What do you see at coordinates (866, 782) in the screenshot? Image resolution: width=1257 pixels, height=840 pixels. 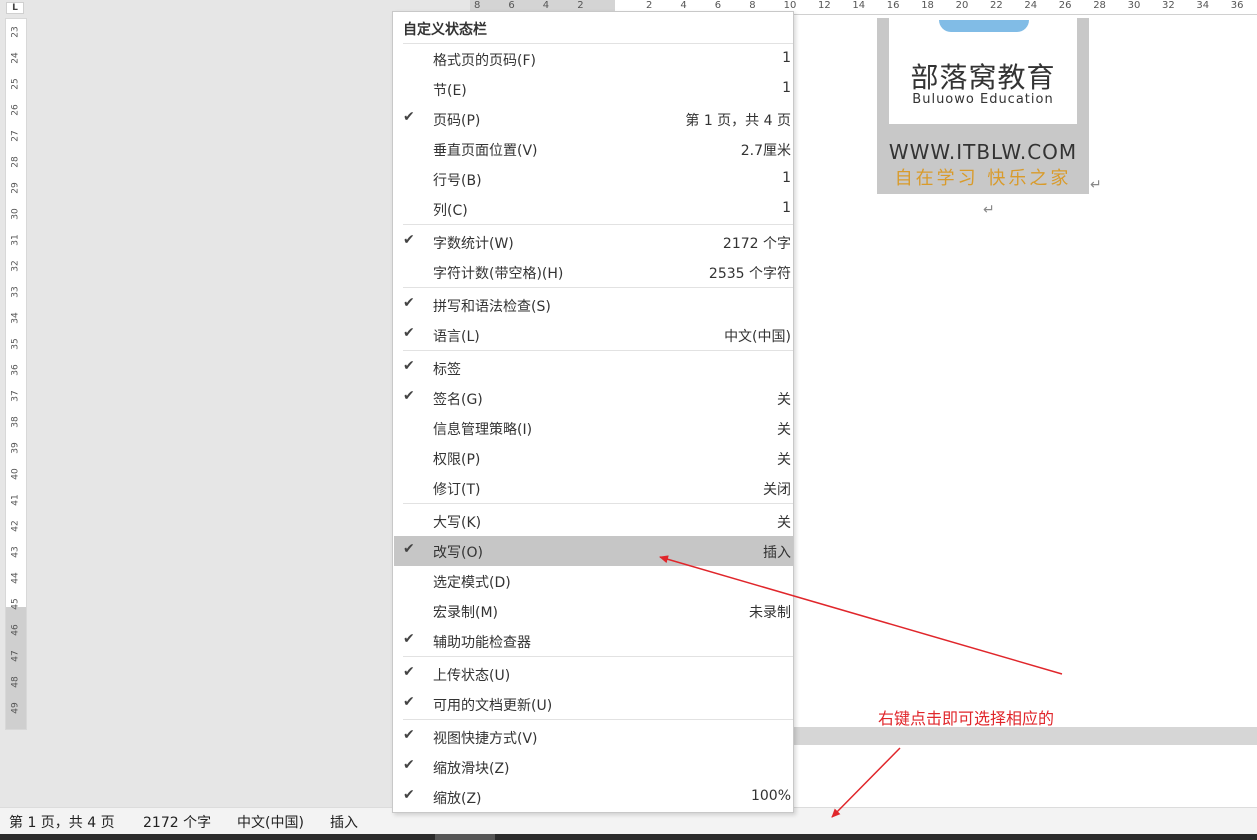 I see `annotation-arrow-to-statusbar` at bounding box center [866, 782].